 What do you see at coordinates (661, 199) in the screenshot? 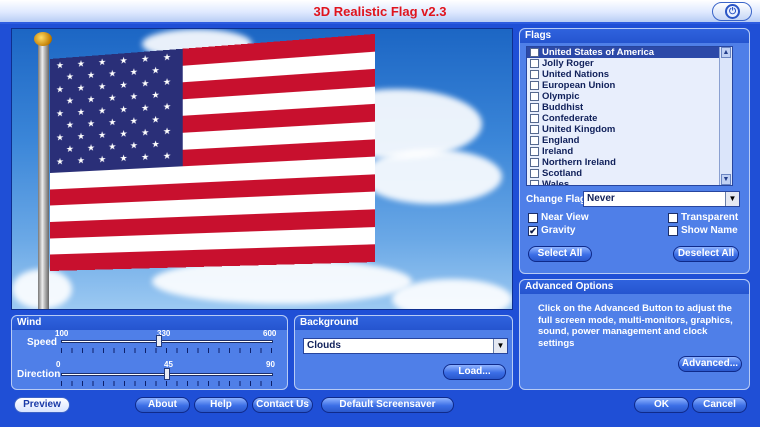
I see `change-flag-select: Never ▼` at bounding box center [661, 199].